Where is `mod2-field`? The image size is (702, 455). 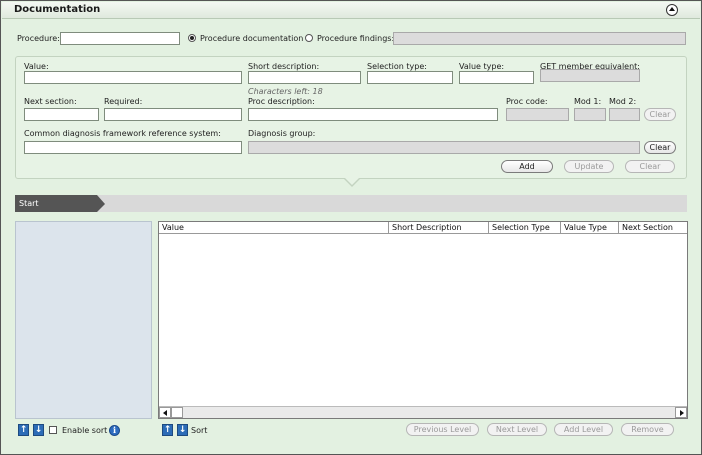
mod2-field is located at coordinates (624, 114).